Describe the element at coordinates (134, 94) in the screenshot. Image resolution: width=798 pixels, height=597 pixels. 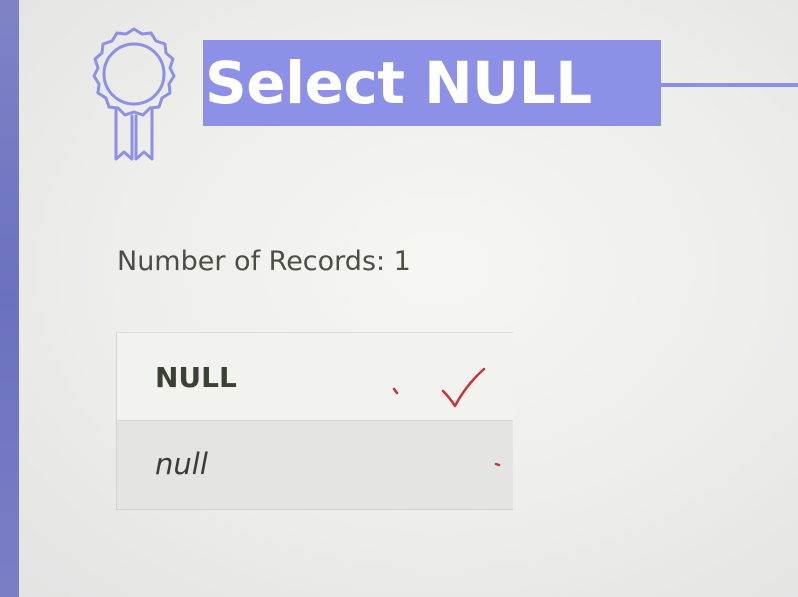
I see `award-badge-icon` at that location.